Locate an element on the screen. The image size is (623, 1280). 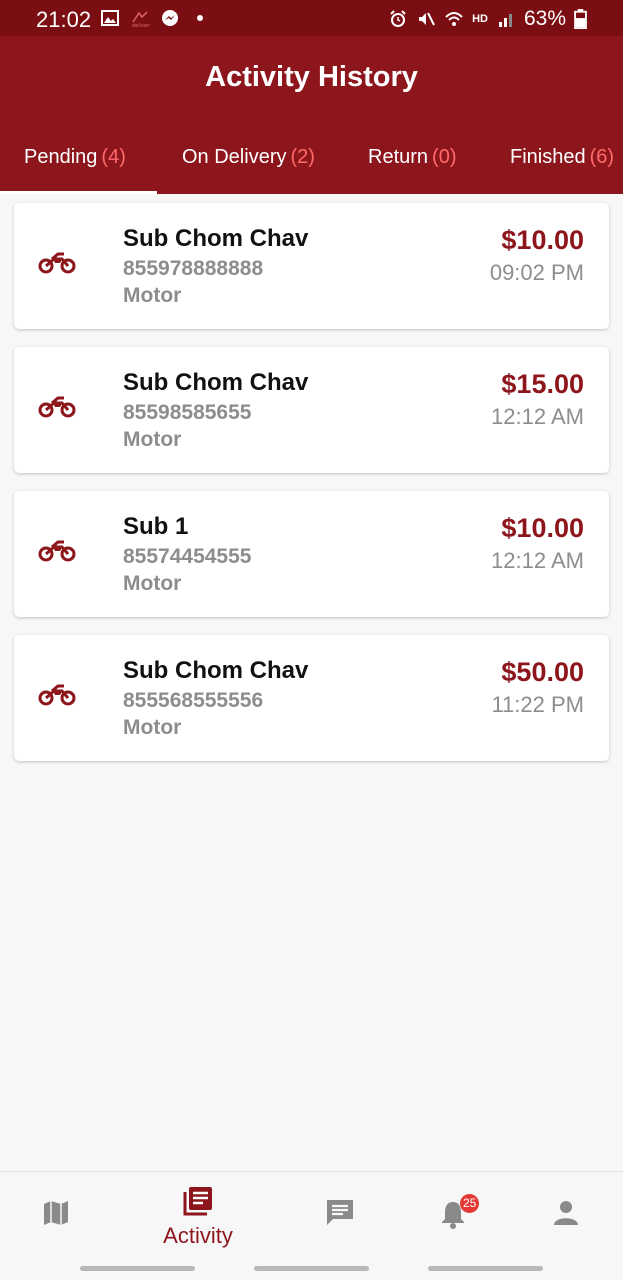
tab-finished: Finished (6) is located at coordinates (562, 157).